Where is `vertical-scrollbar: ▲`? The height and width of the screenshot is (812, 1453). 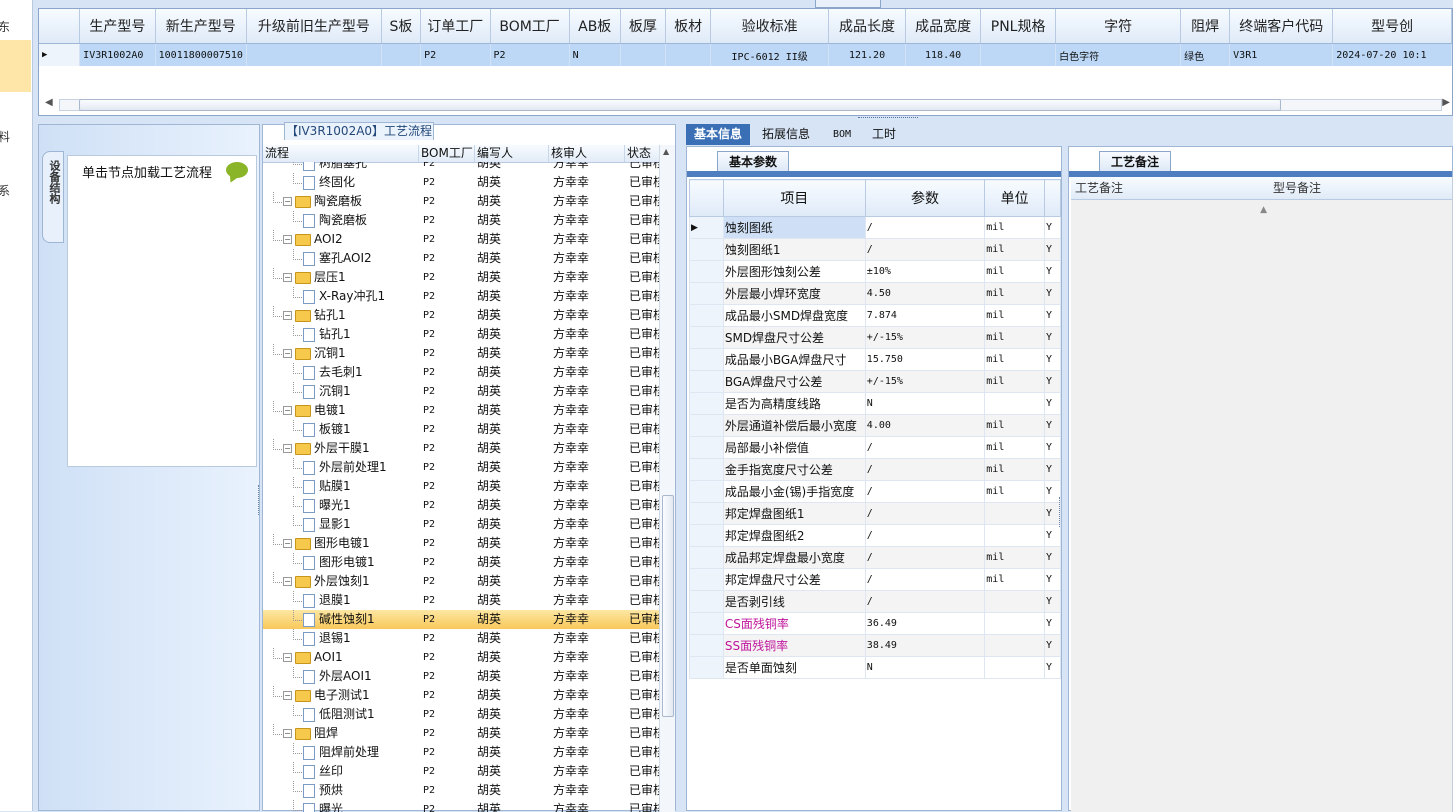
vertical-scrollbar: ▲ is located at coordinates (667, 478).